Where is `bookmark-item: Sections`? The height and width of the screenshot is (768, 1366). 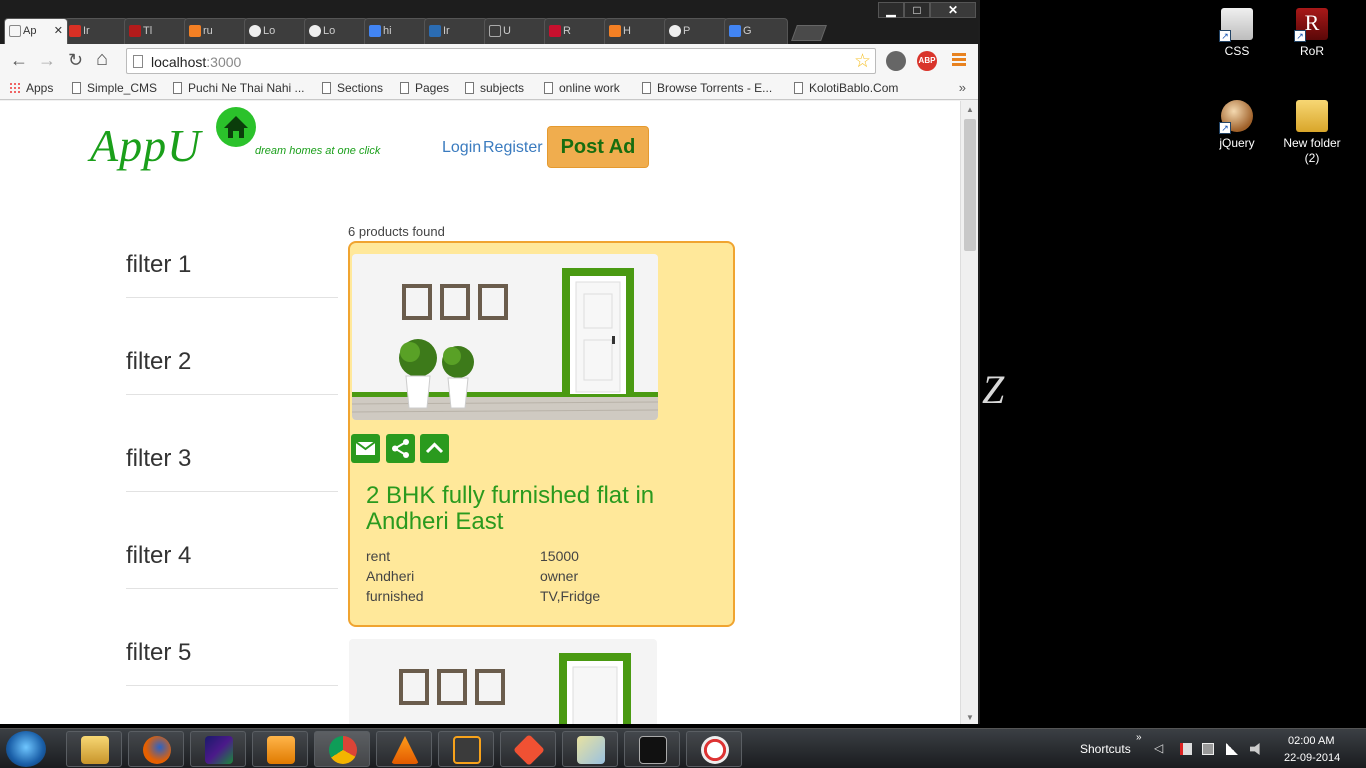 bookmark-item: Sections is located at coordinates (352, 88).